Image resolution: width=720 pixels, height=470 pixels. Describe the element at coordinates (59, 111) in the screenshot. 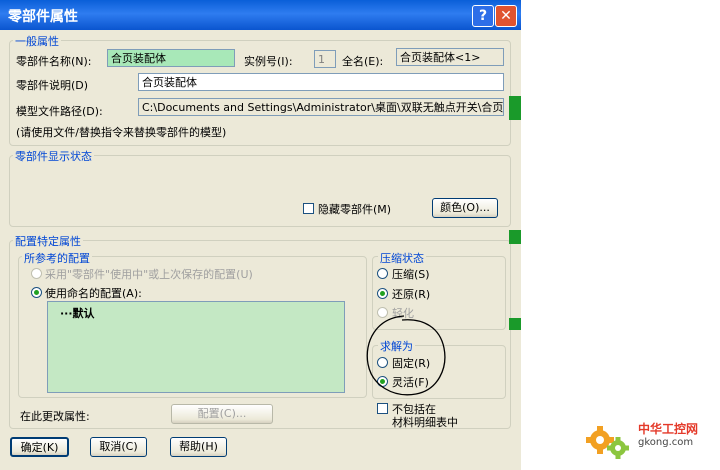

I see `model-path-label: 模型文件路径(D):` at that location.